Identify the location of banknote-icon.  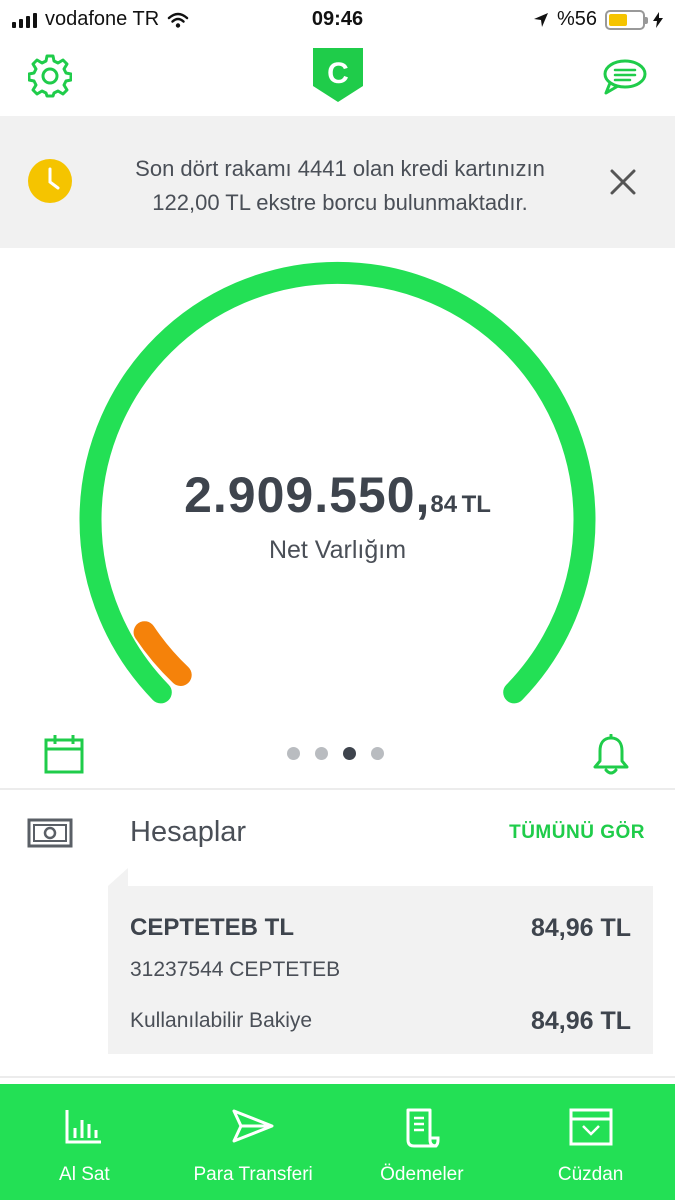
(50, 833).